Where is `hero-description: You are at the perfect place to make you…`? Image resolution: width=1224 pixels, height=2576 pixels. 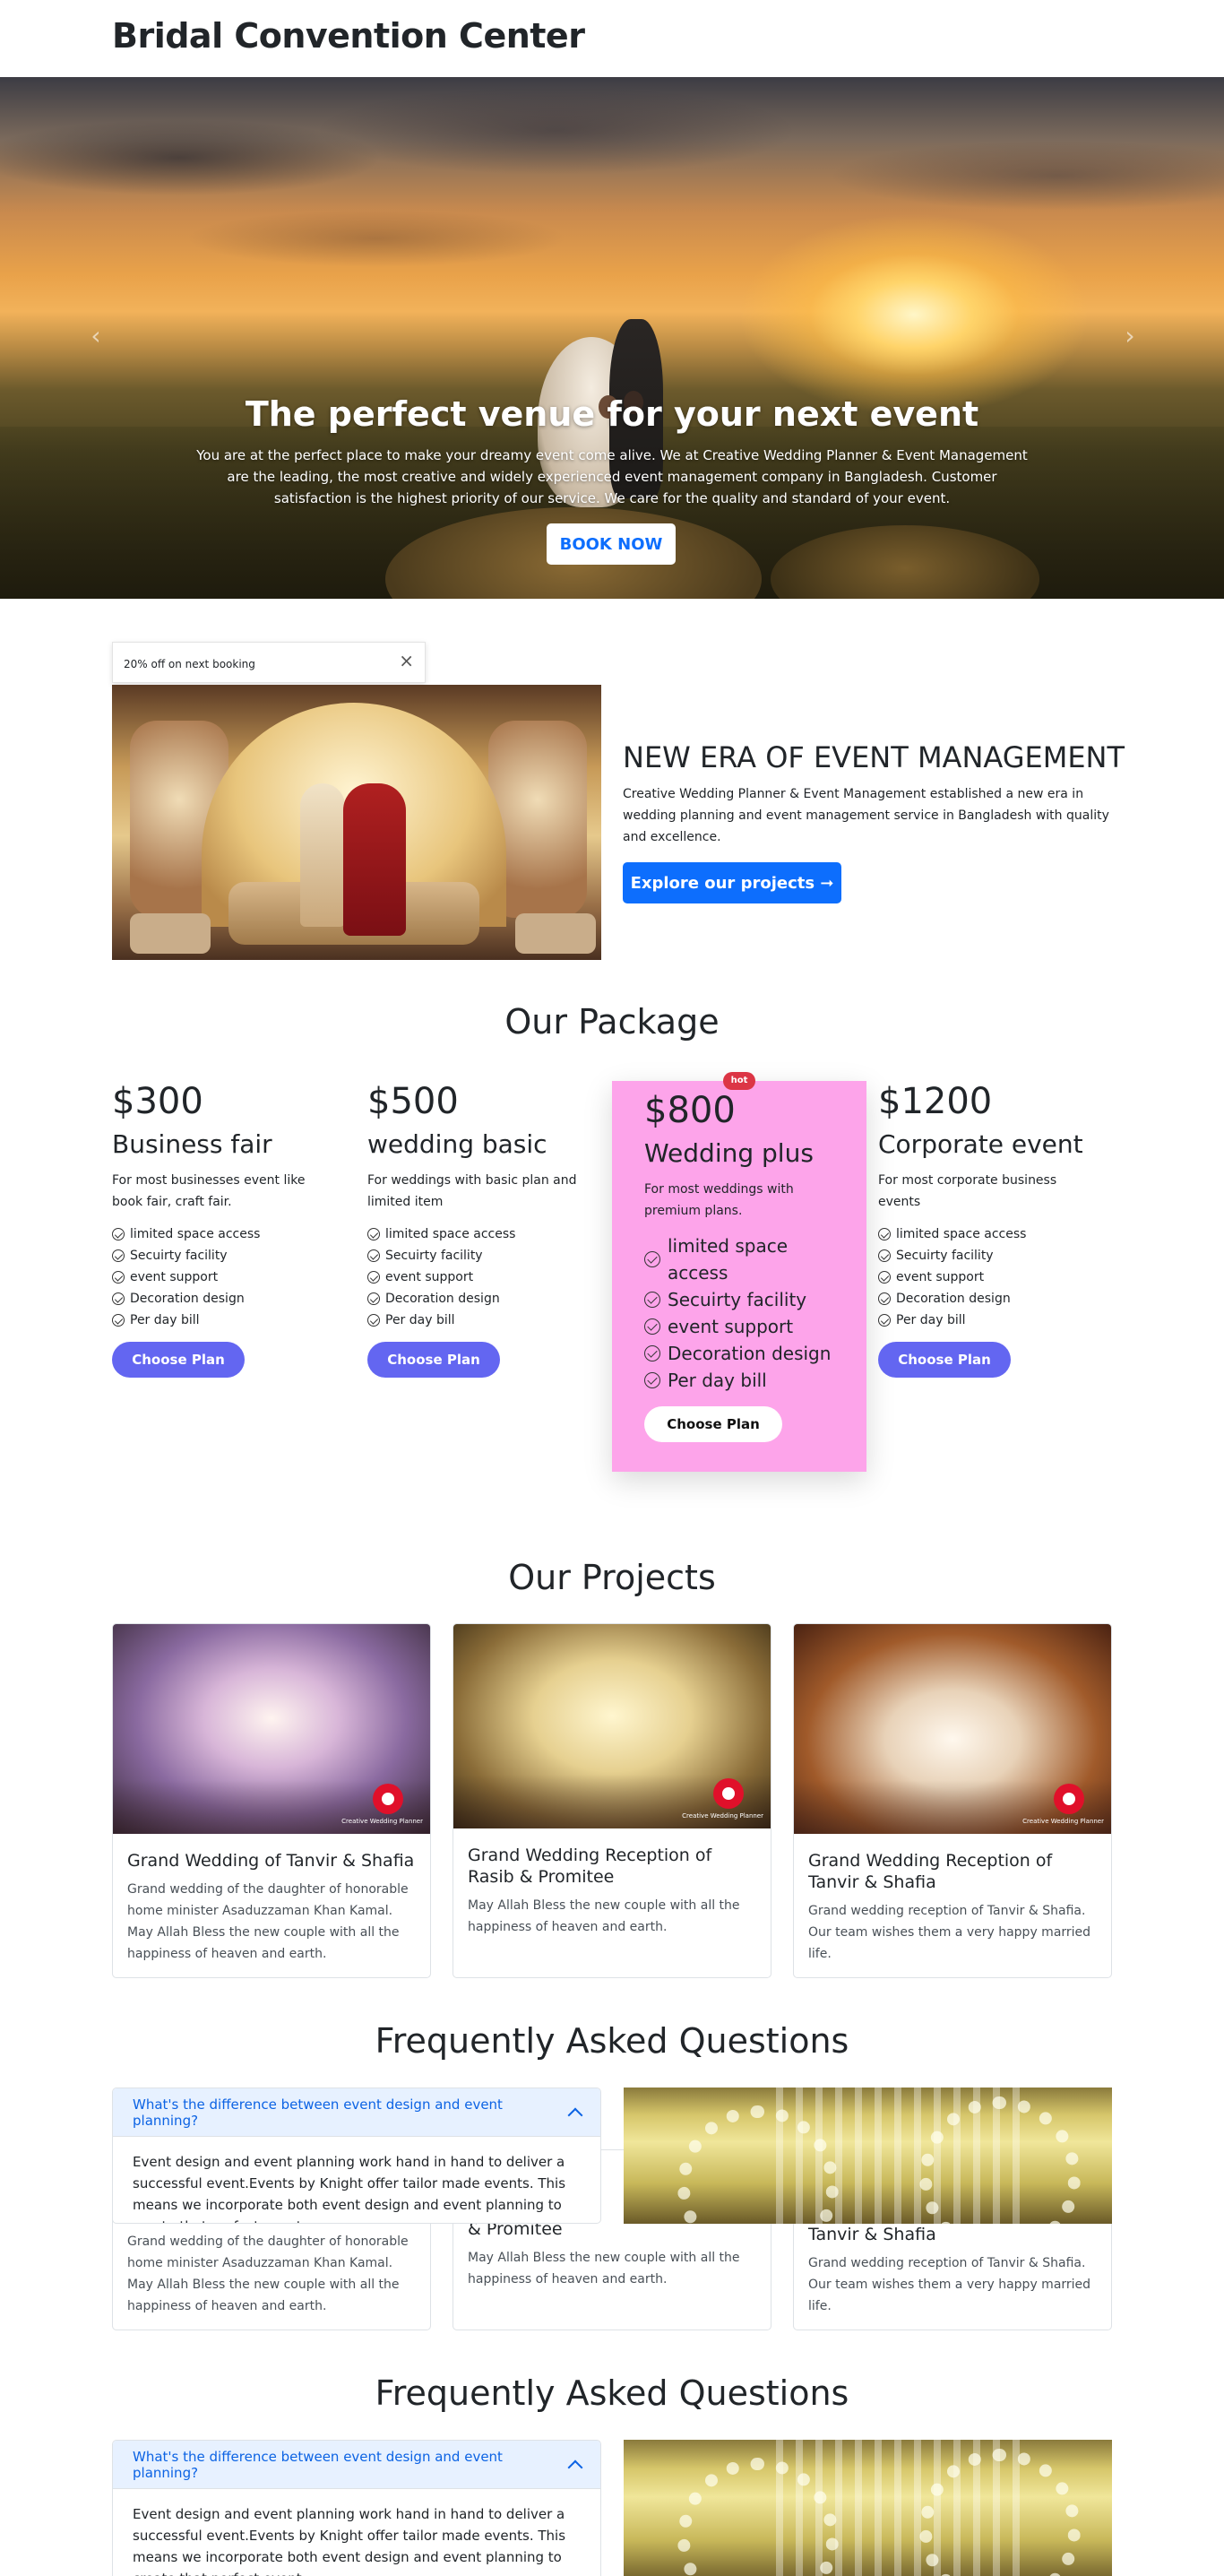
hero-description: You are at the perfect place to make you… is located at coordinates (612, 476).